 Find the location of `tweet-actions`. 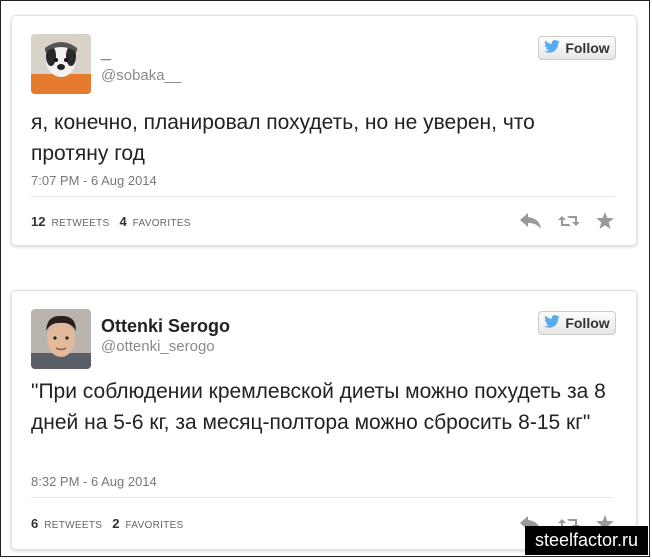

tweet-actions is located at coordinates (567, 220).